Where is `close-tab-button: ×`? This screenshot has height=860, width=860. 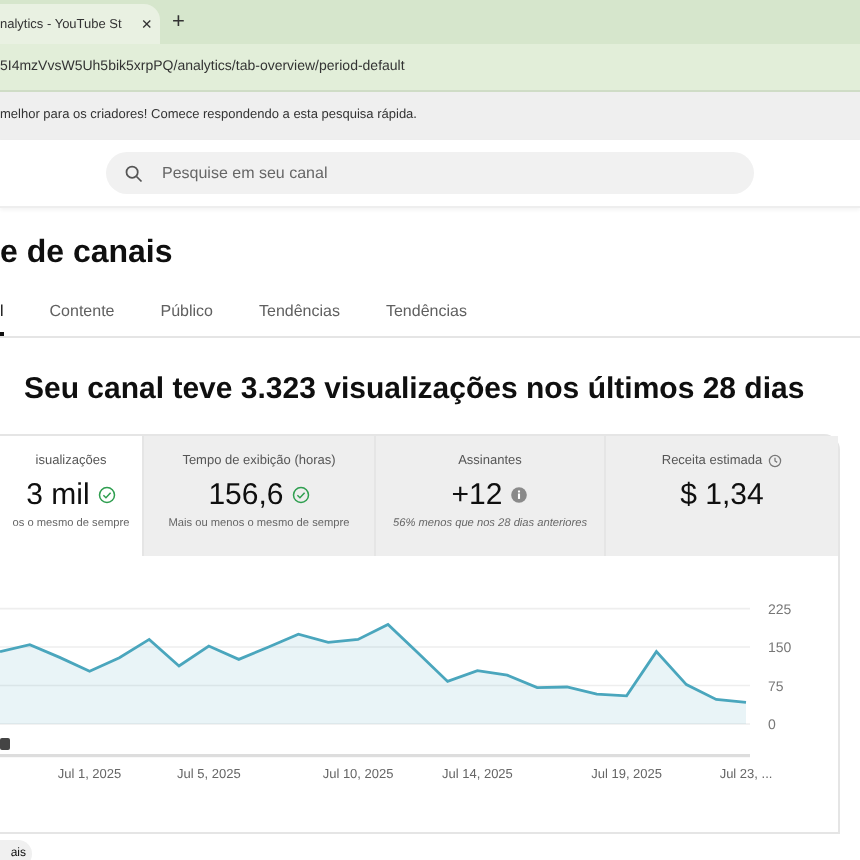 close-tab-button: × is located at coordinates (146, 24).